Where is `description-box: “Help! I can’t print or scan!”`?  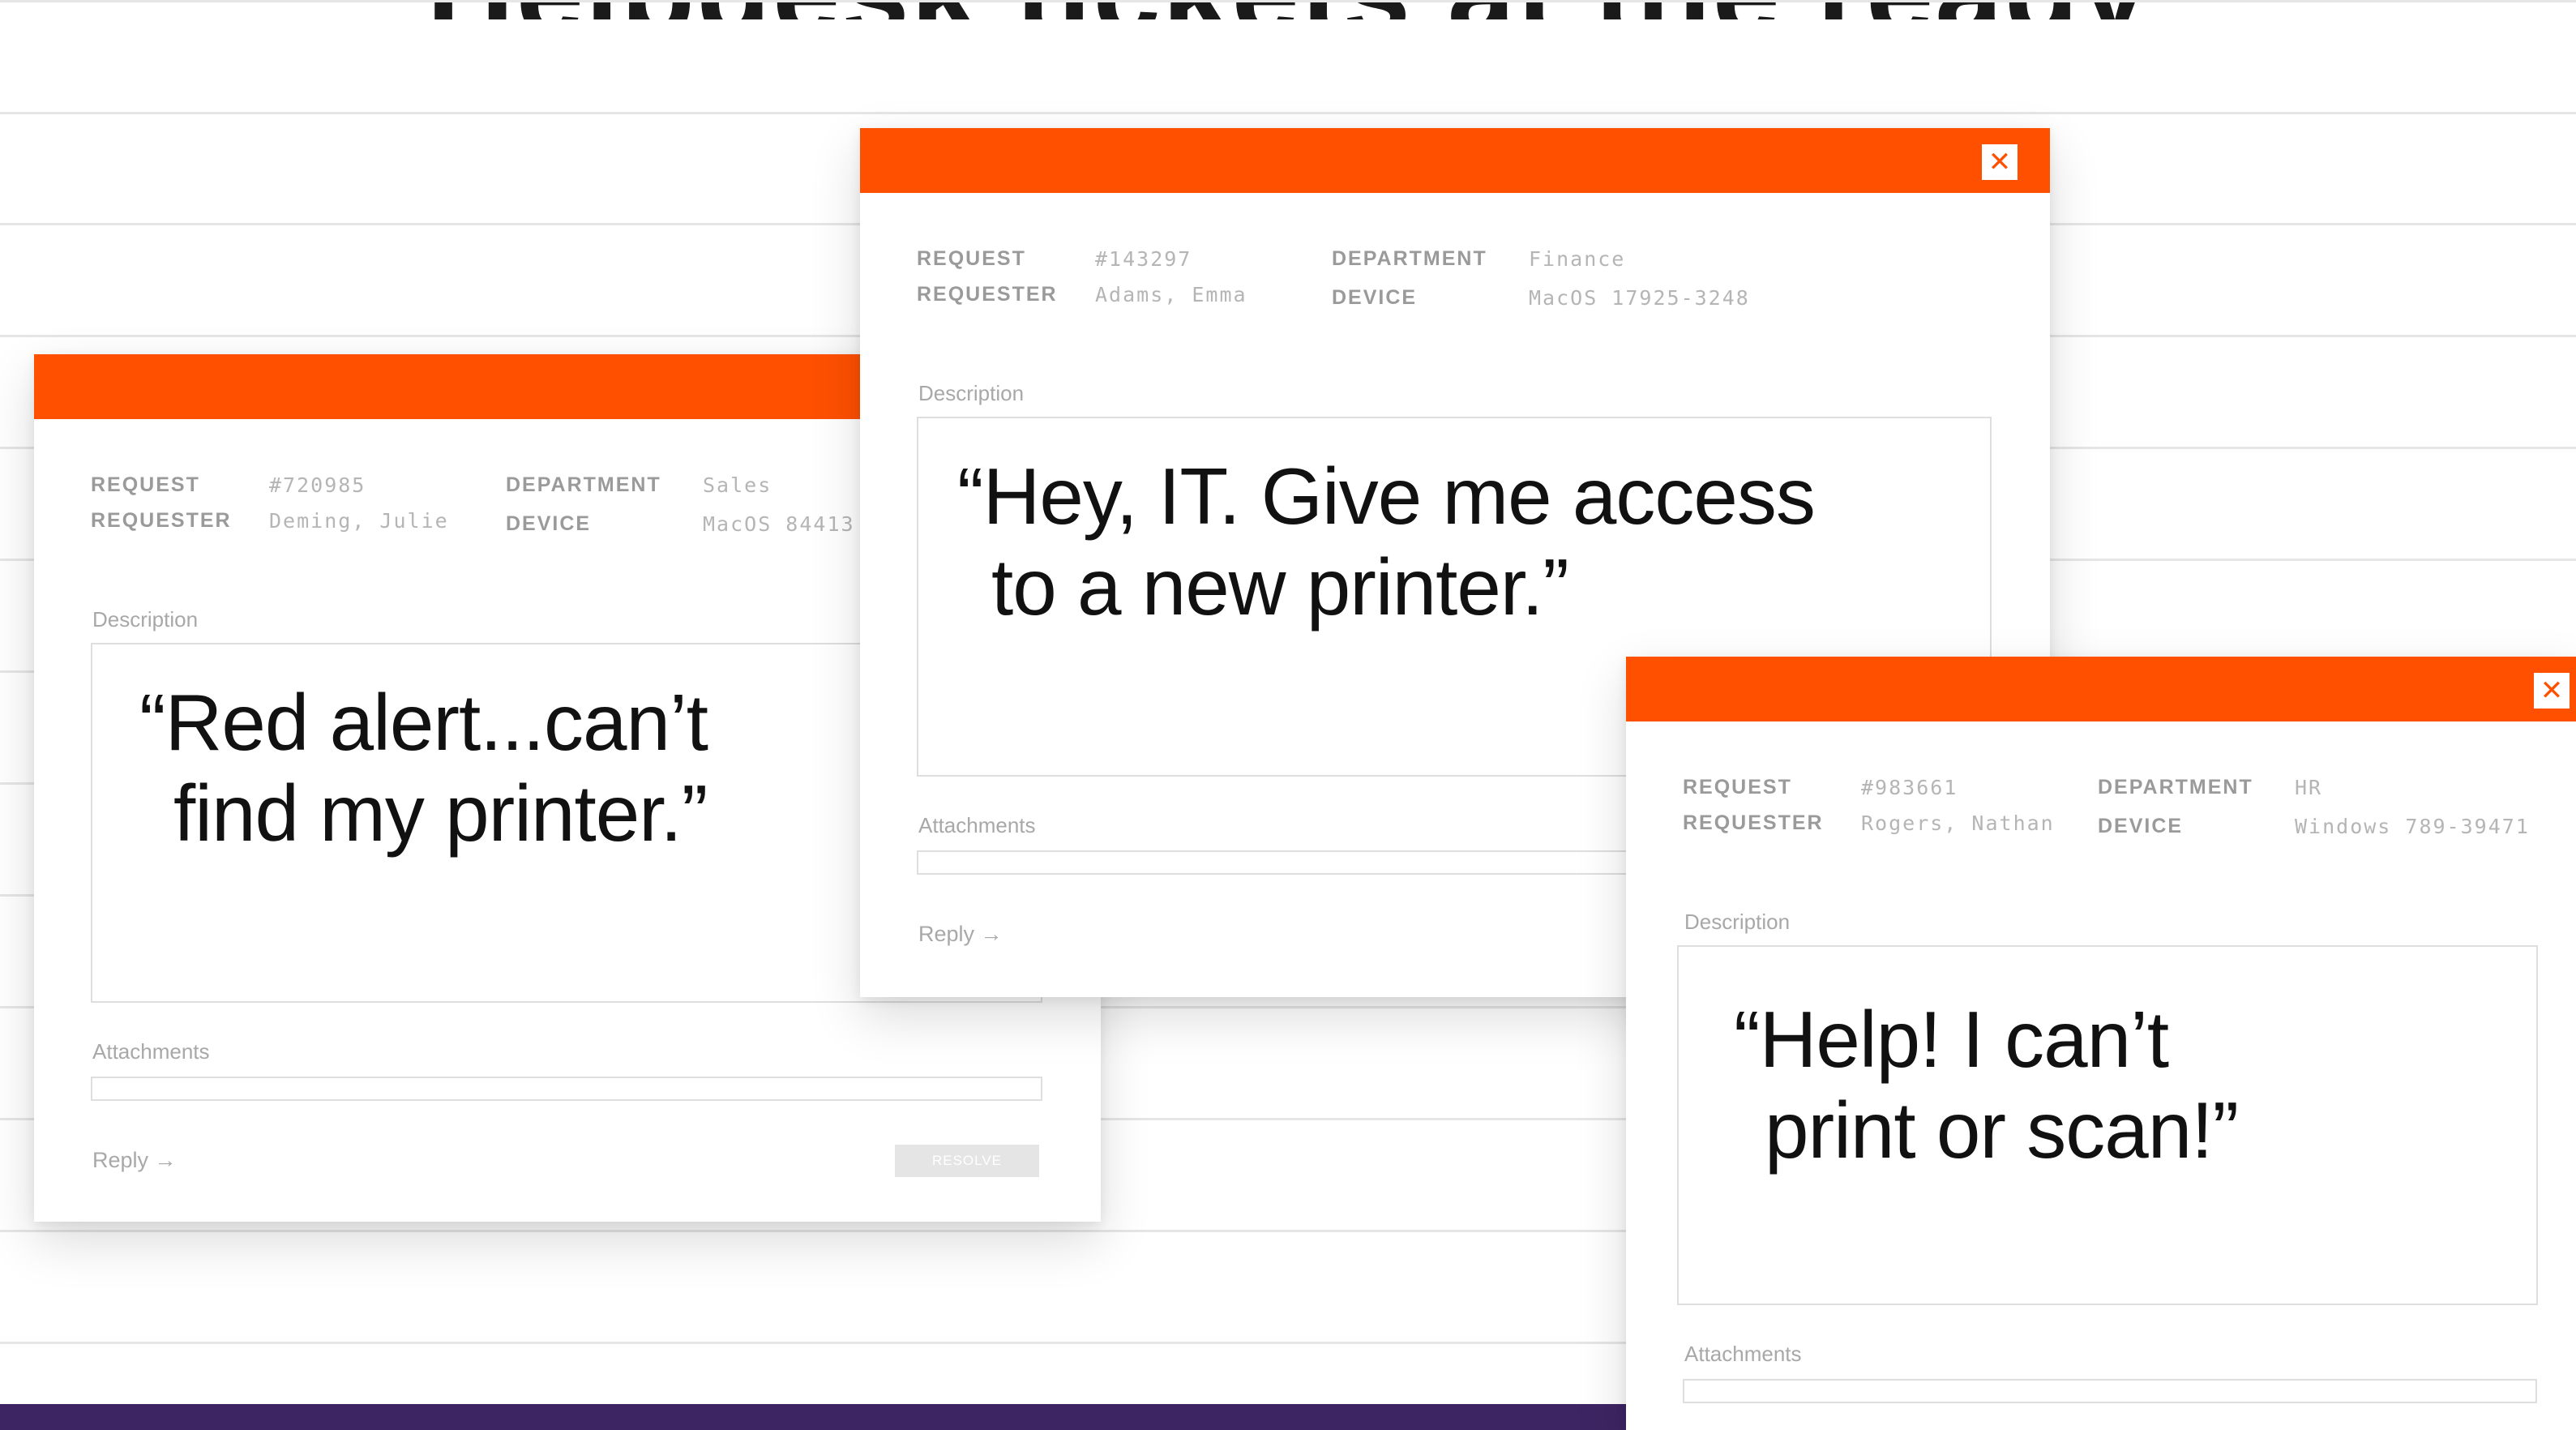 description-box: “Help! I can’t print or scan!” is located at coordinates (2107, 1125).